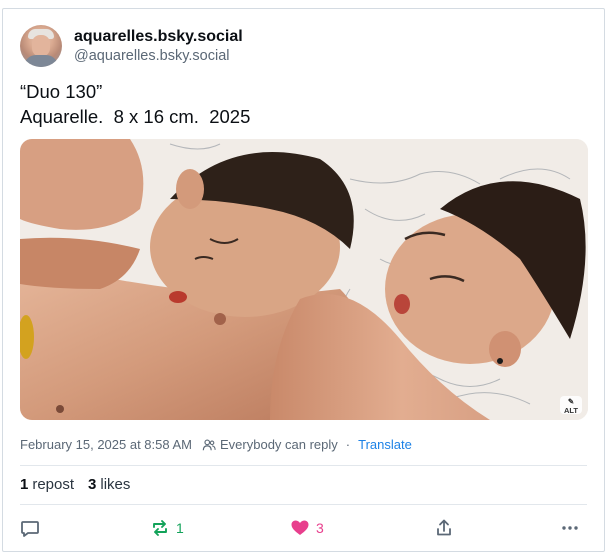  Describe the element at coordinates (158, 37) in the screenshot. I see `author-display-name: aquarelles.bsky.social` at that location.